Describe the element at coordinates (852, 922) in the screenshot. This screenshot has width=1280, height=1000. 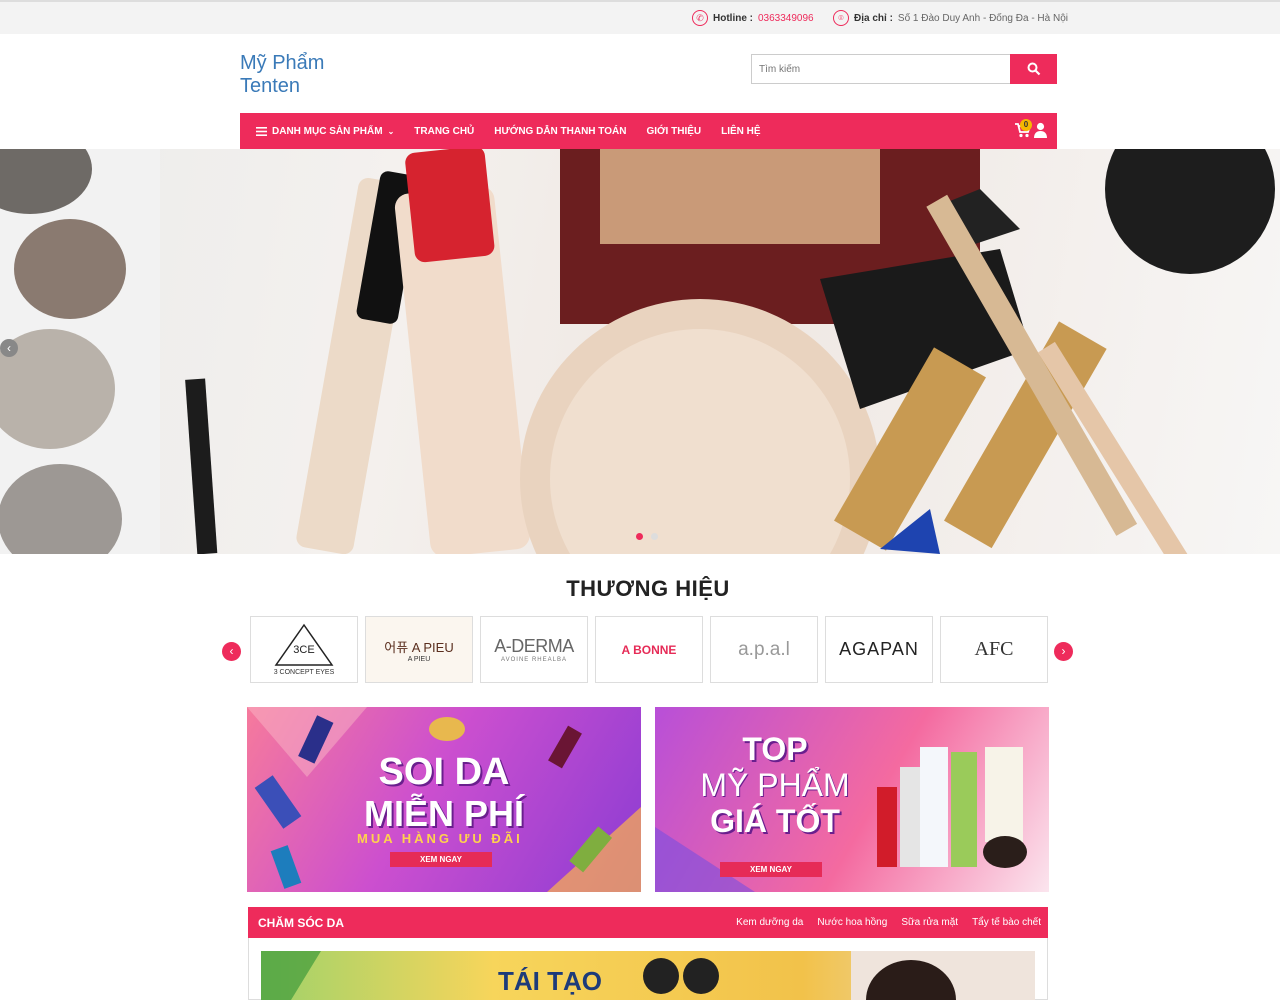
I see `link-rose-water: Nước hoa hồng` at that location.